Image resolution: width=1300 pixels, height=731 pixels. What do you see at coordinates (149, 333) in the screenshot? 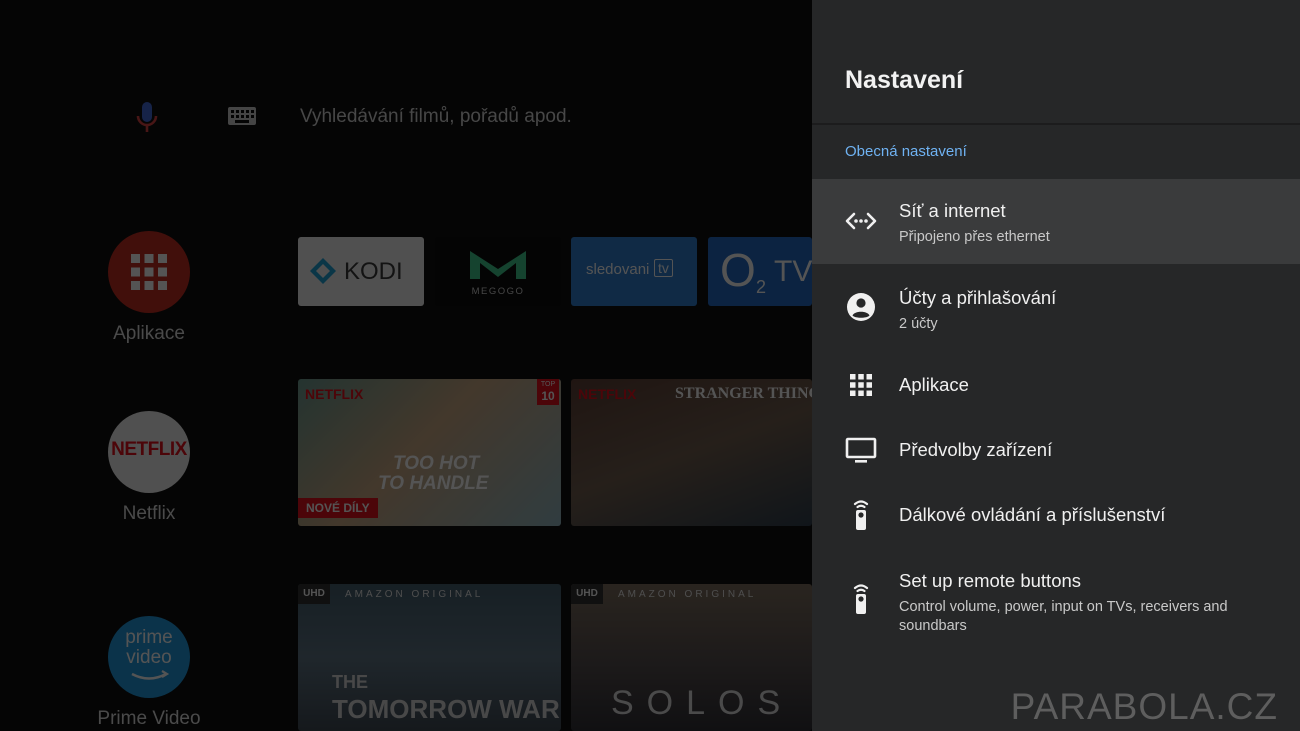
I see `sidebar-label-apps: Aplikace` at bounding box center [149, 333].